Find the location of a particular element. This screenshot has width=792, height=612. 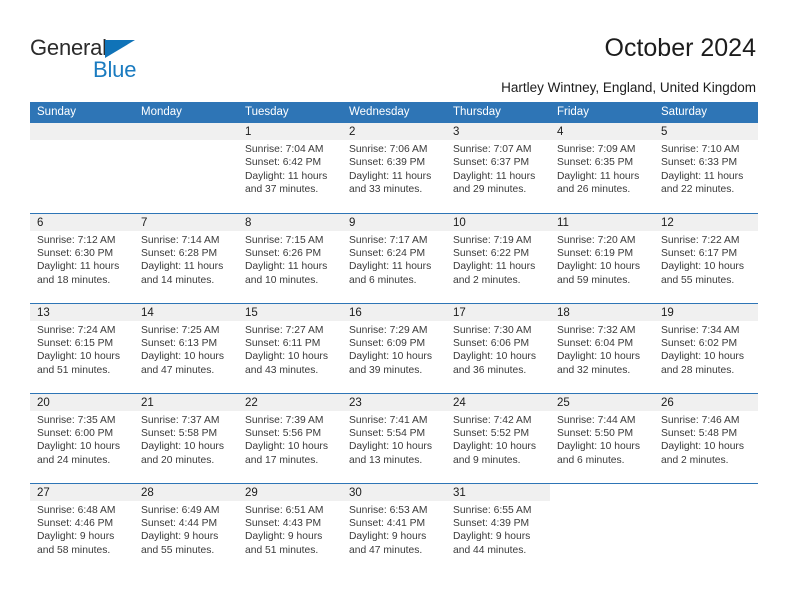

day-number: 6 is located at coordinates (82, 222).